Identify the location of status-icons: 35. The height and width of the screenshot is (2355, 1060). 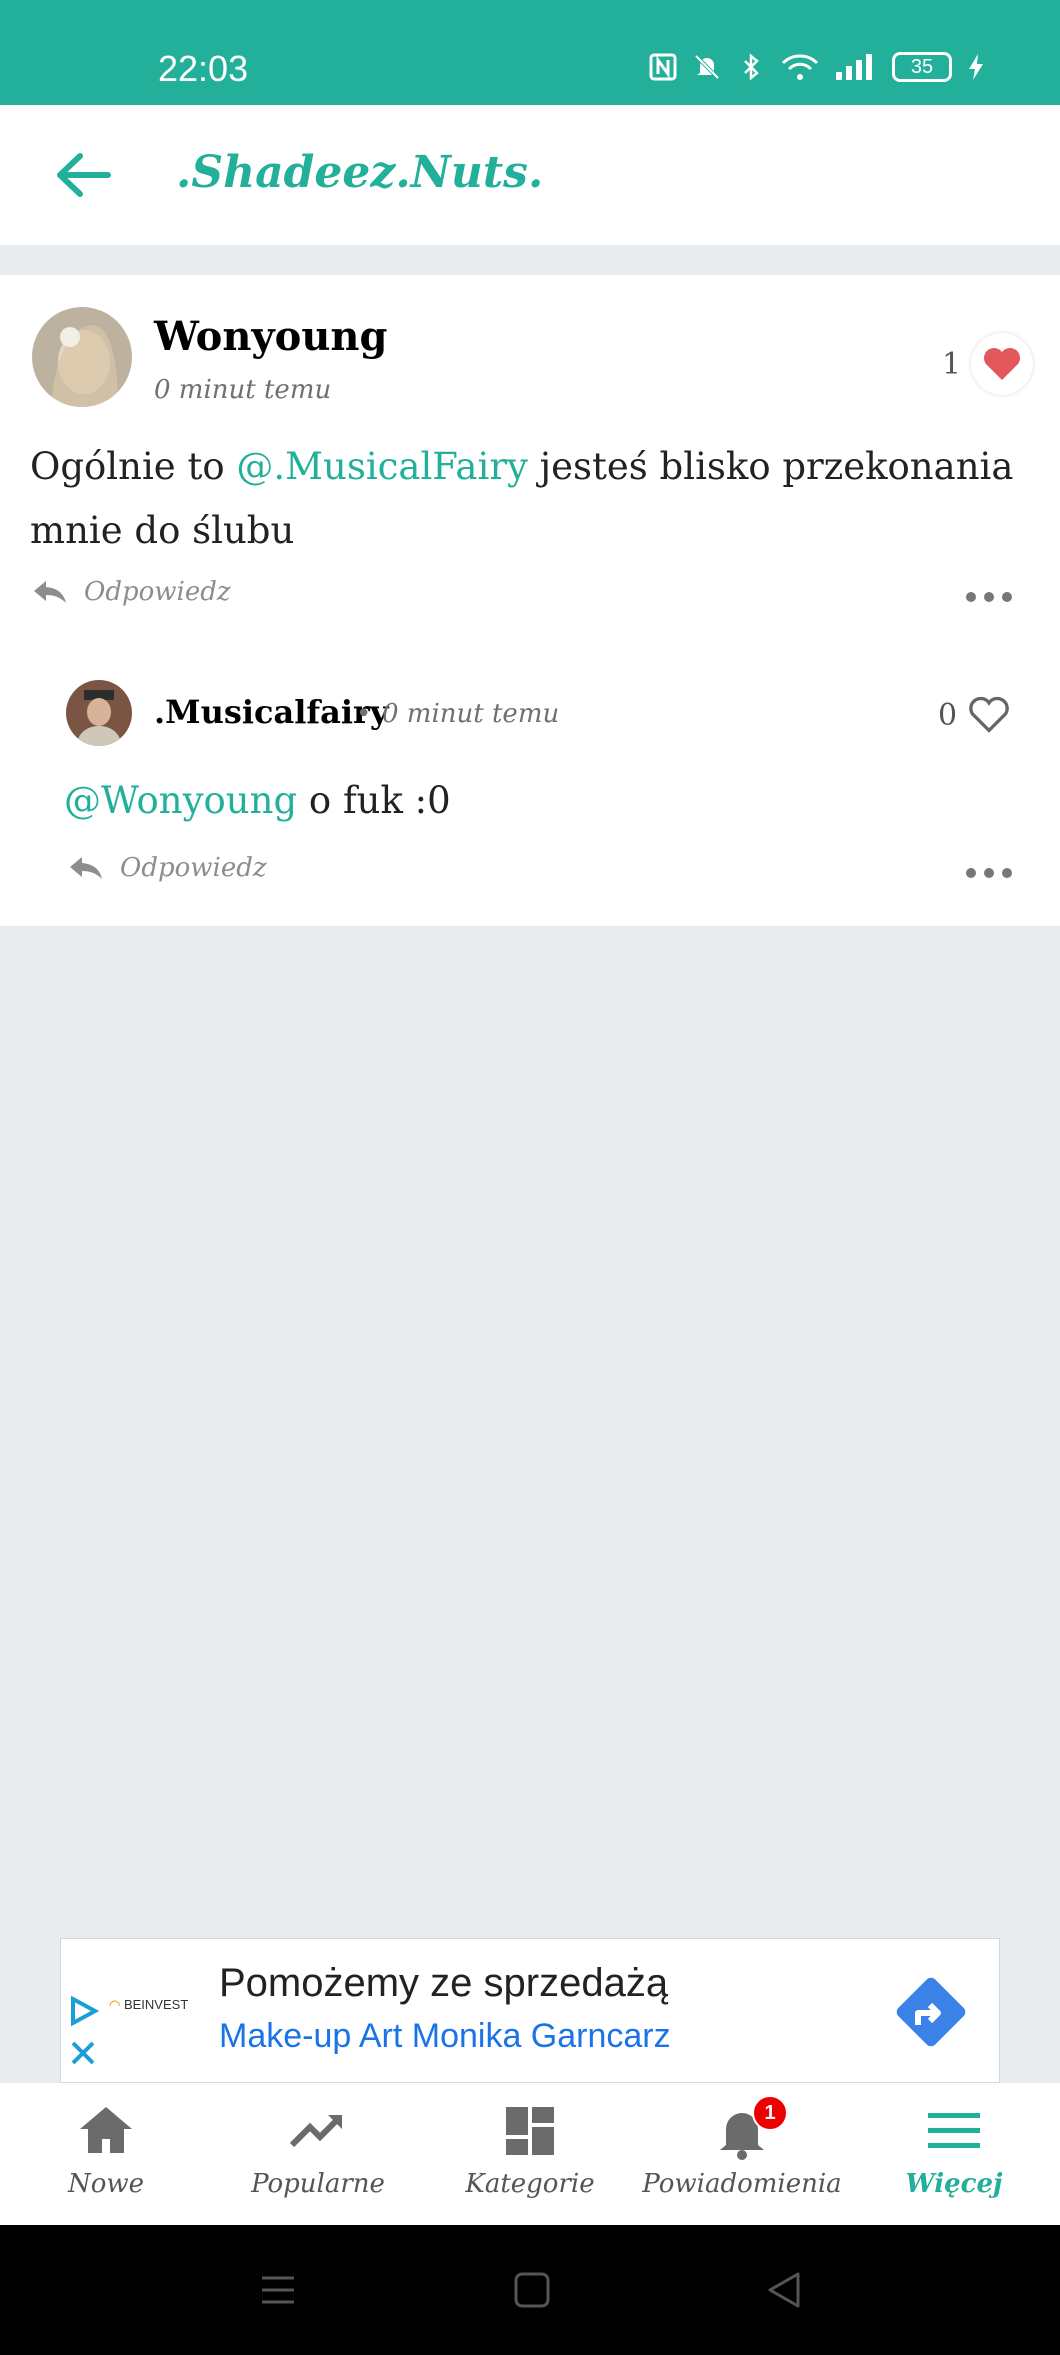
(817, 67).